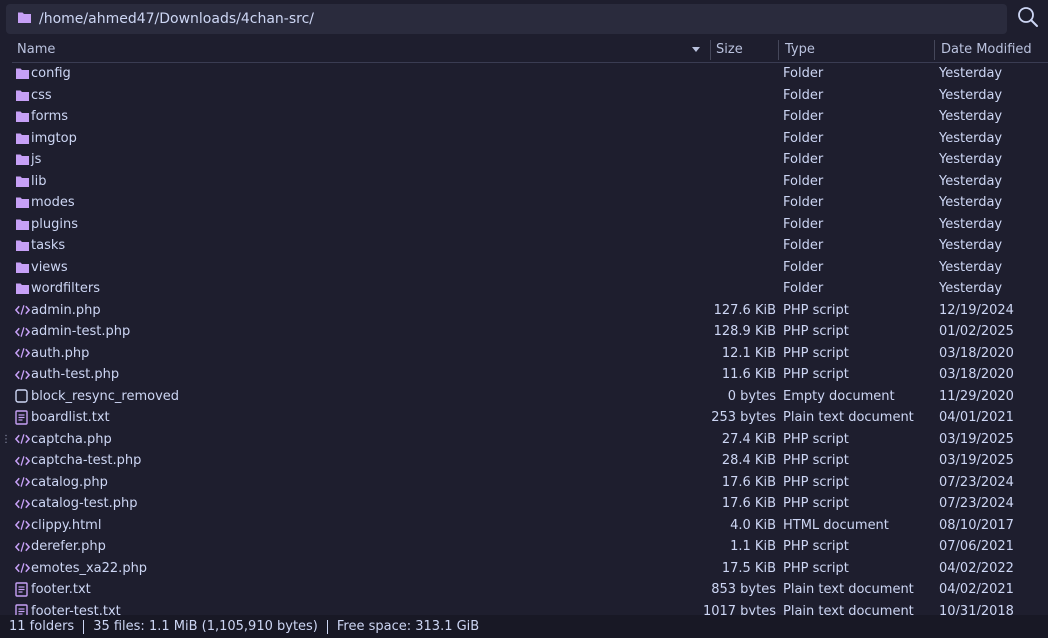 This screenshot has height=638, width=1048. Describe the element at coordinates (800, 50) in the screenshot. I see `column-type-header: Type` at that location.